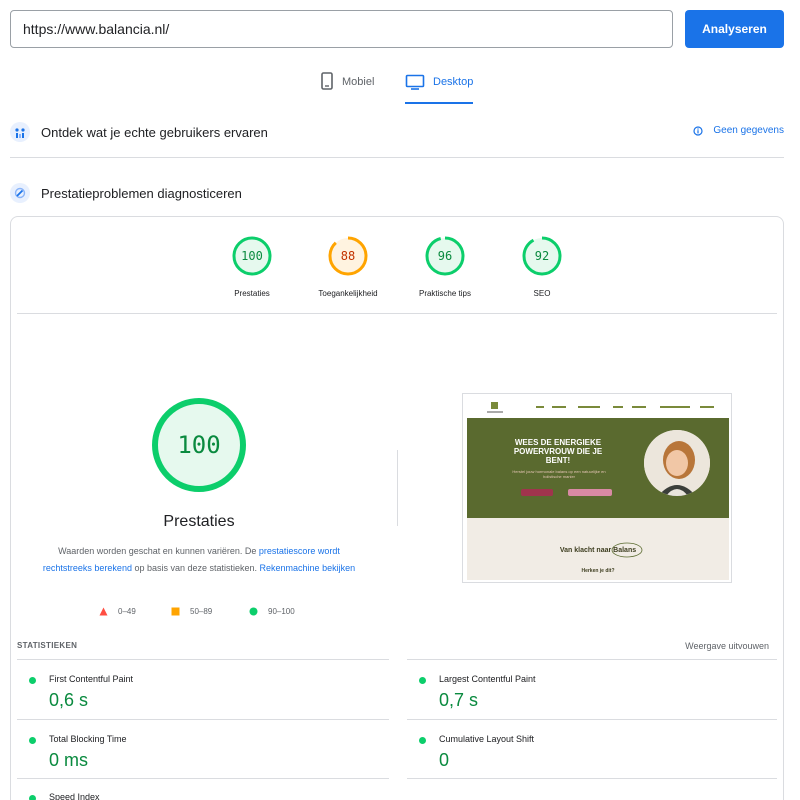 The width and height of the screenshot is (800, 800). What do you see at coordinates (557, 753) in the screenshot?
I see `metric-cumulative-layout-shift: Cumulative Layout Shift 0` at bounding box center [557, 753].